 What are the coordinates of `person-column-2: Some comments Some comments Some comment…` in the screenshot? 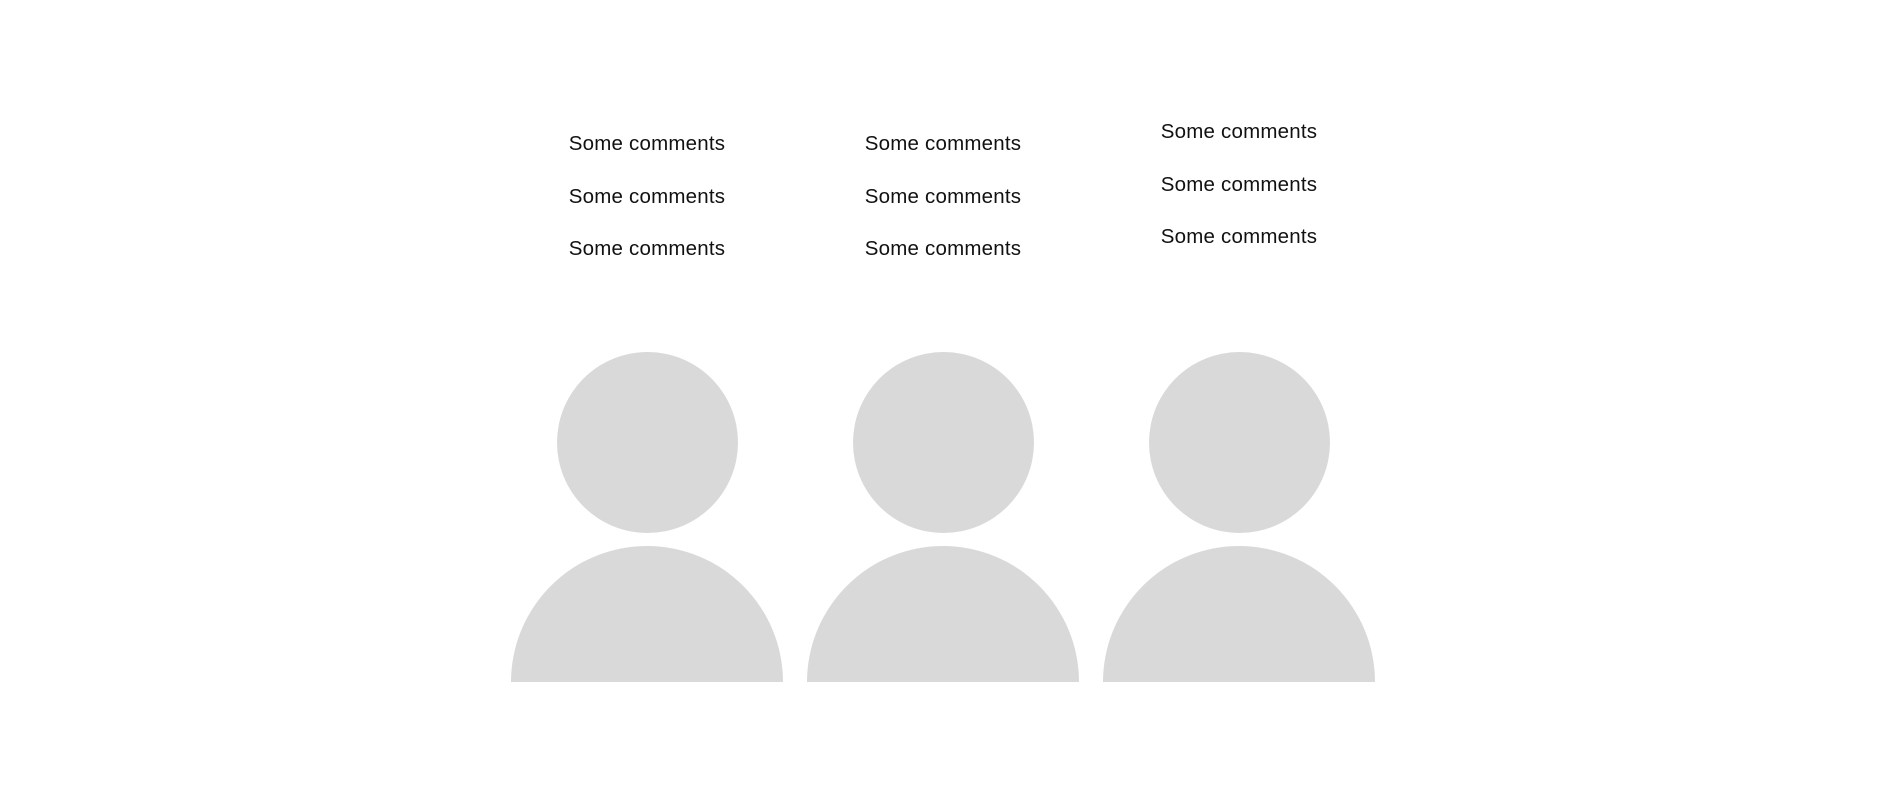 It's located at (943, 400).